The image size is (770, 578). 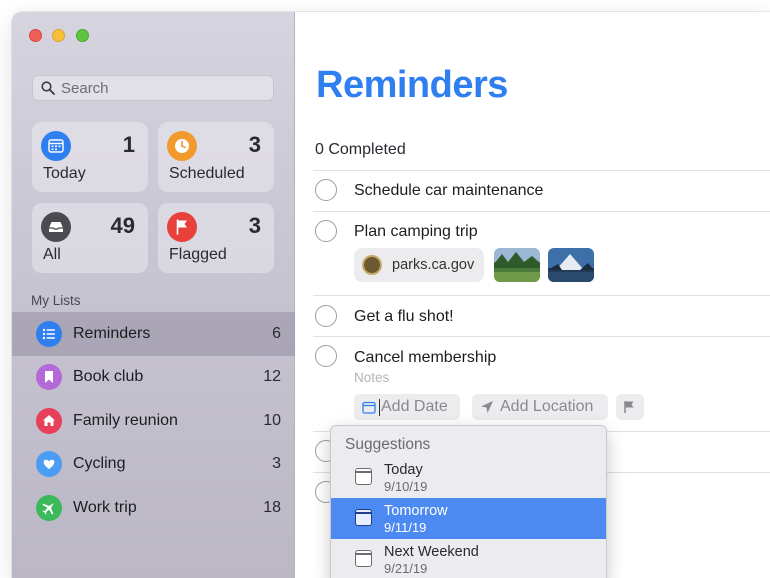 I want to click on heart-icon, so click(x=49, y=464).